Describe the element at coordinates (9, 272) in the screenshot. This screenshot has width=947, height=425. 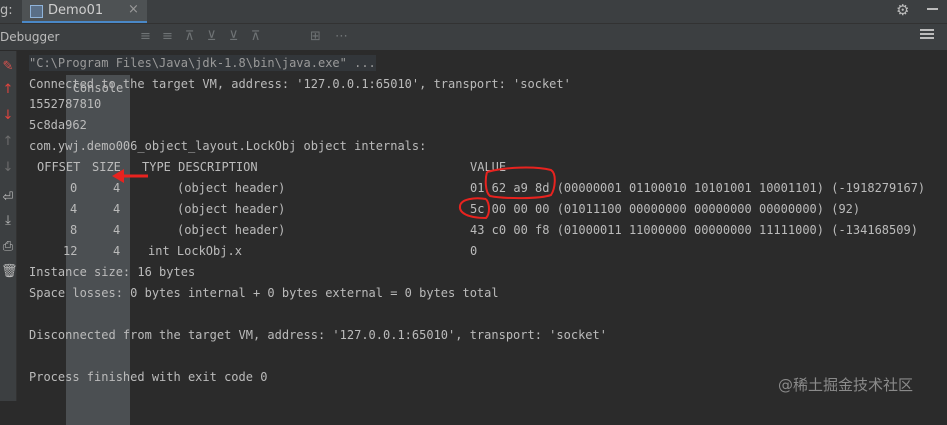
I see `trash-icon: 🗑` at that location.